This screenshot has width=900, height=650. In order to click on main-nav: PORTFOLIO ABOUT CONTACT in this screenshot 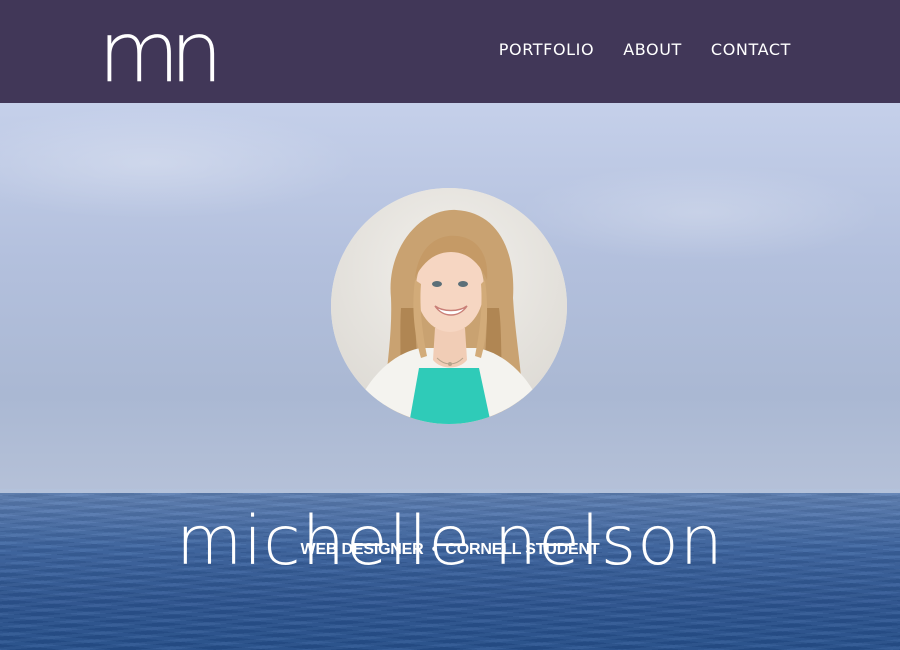, I will do `click(645, 49)`.